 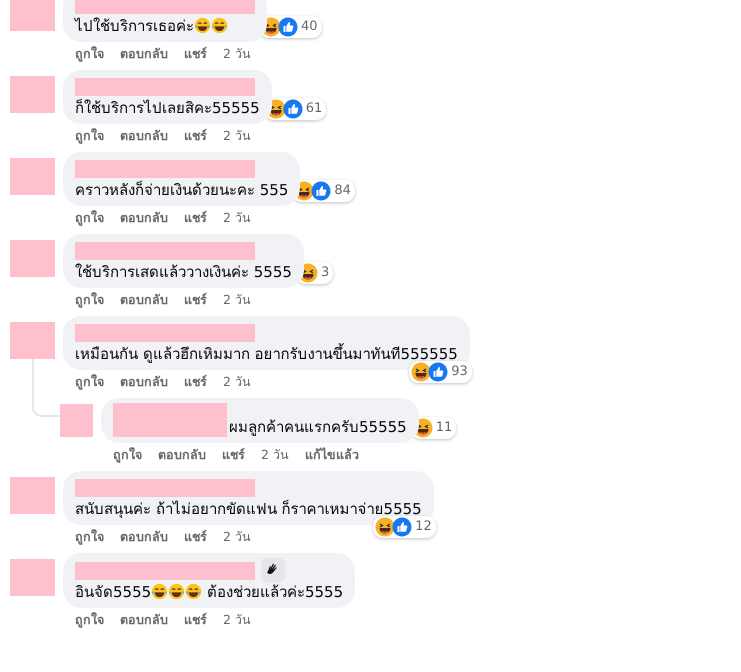 What do you see at coordinates (248, 509) in the screenshot?
I see `comment-text: สนับสนุนค่ะ ถ้าไม่อยากขัดแฟน ก็ราคาเหมาจ่าย5555` at bounding box center [248, 509].